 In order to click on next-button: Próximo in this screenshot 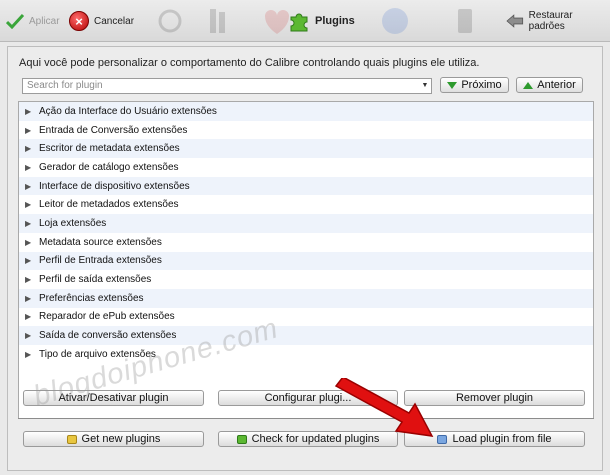, I will do `click(474, 85)`.